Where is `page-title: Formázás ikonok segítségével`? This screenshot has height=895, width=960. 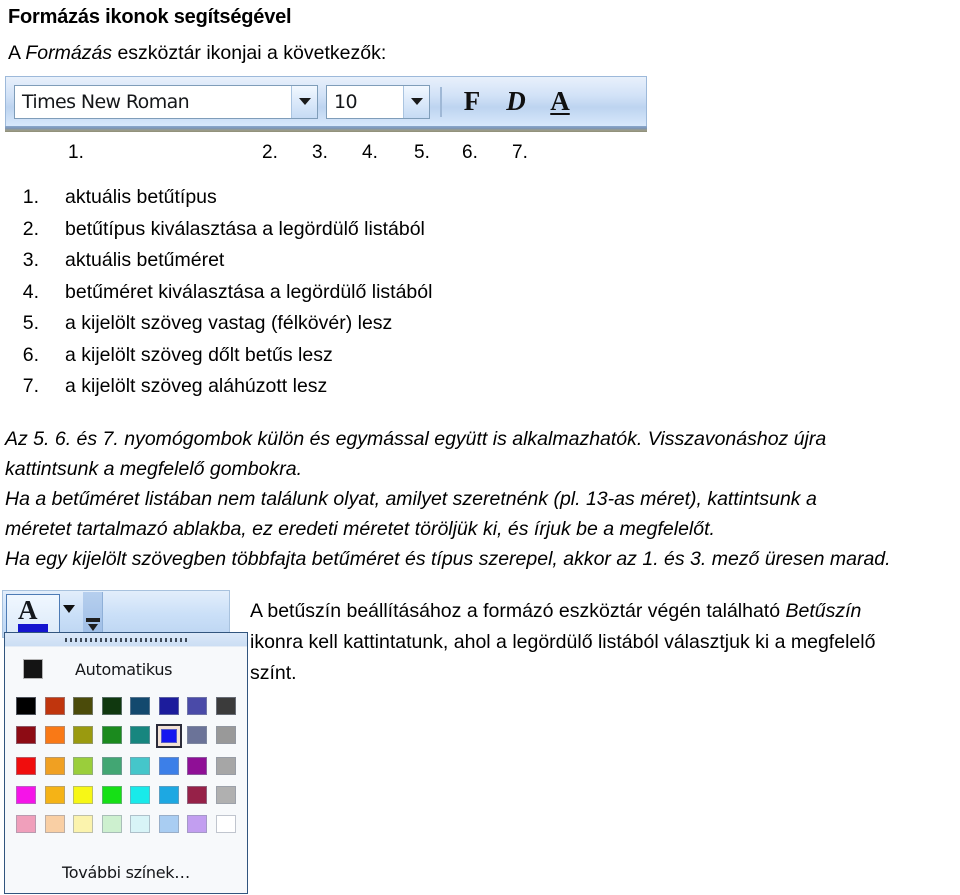 page-title: Formázás ikonok segítségével is located at coordinates (150, 17).